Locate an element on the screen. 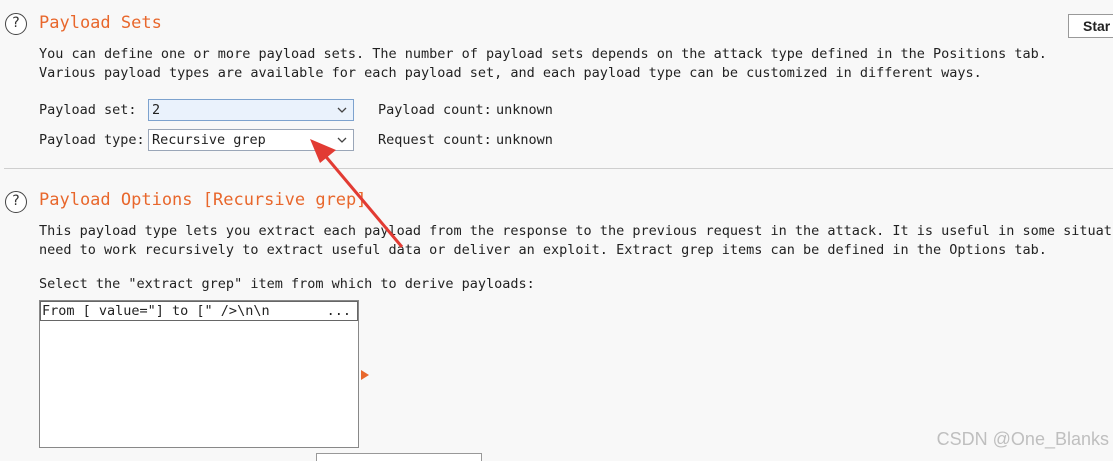 The image size is (1113, 461). grep-item-text: From [ value="] to [" />\n\n is located at coordinates (156, 311).